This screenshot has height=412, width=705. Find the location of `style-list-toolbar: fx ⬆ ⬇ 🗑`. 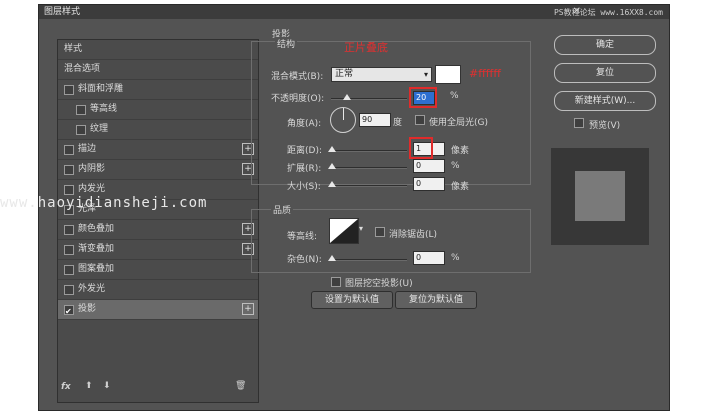

style-list-toolbar: fx ⬆ ⬇ 🗑 is located at coordinates (159, 388).